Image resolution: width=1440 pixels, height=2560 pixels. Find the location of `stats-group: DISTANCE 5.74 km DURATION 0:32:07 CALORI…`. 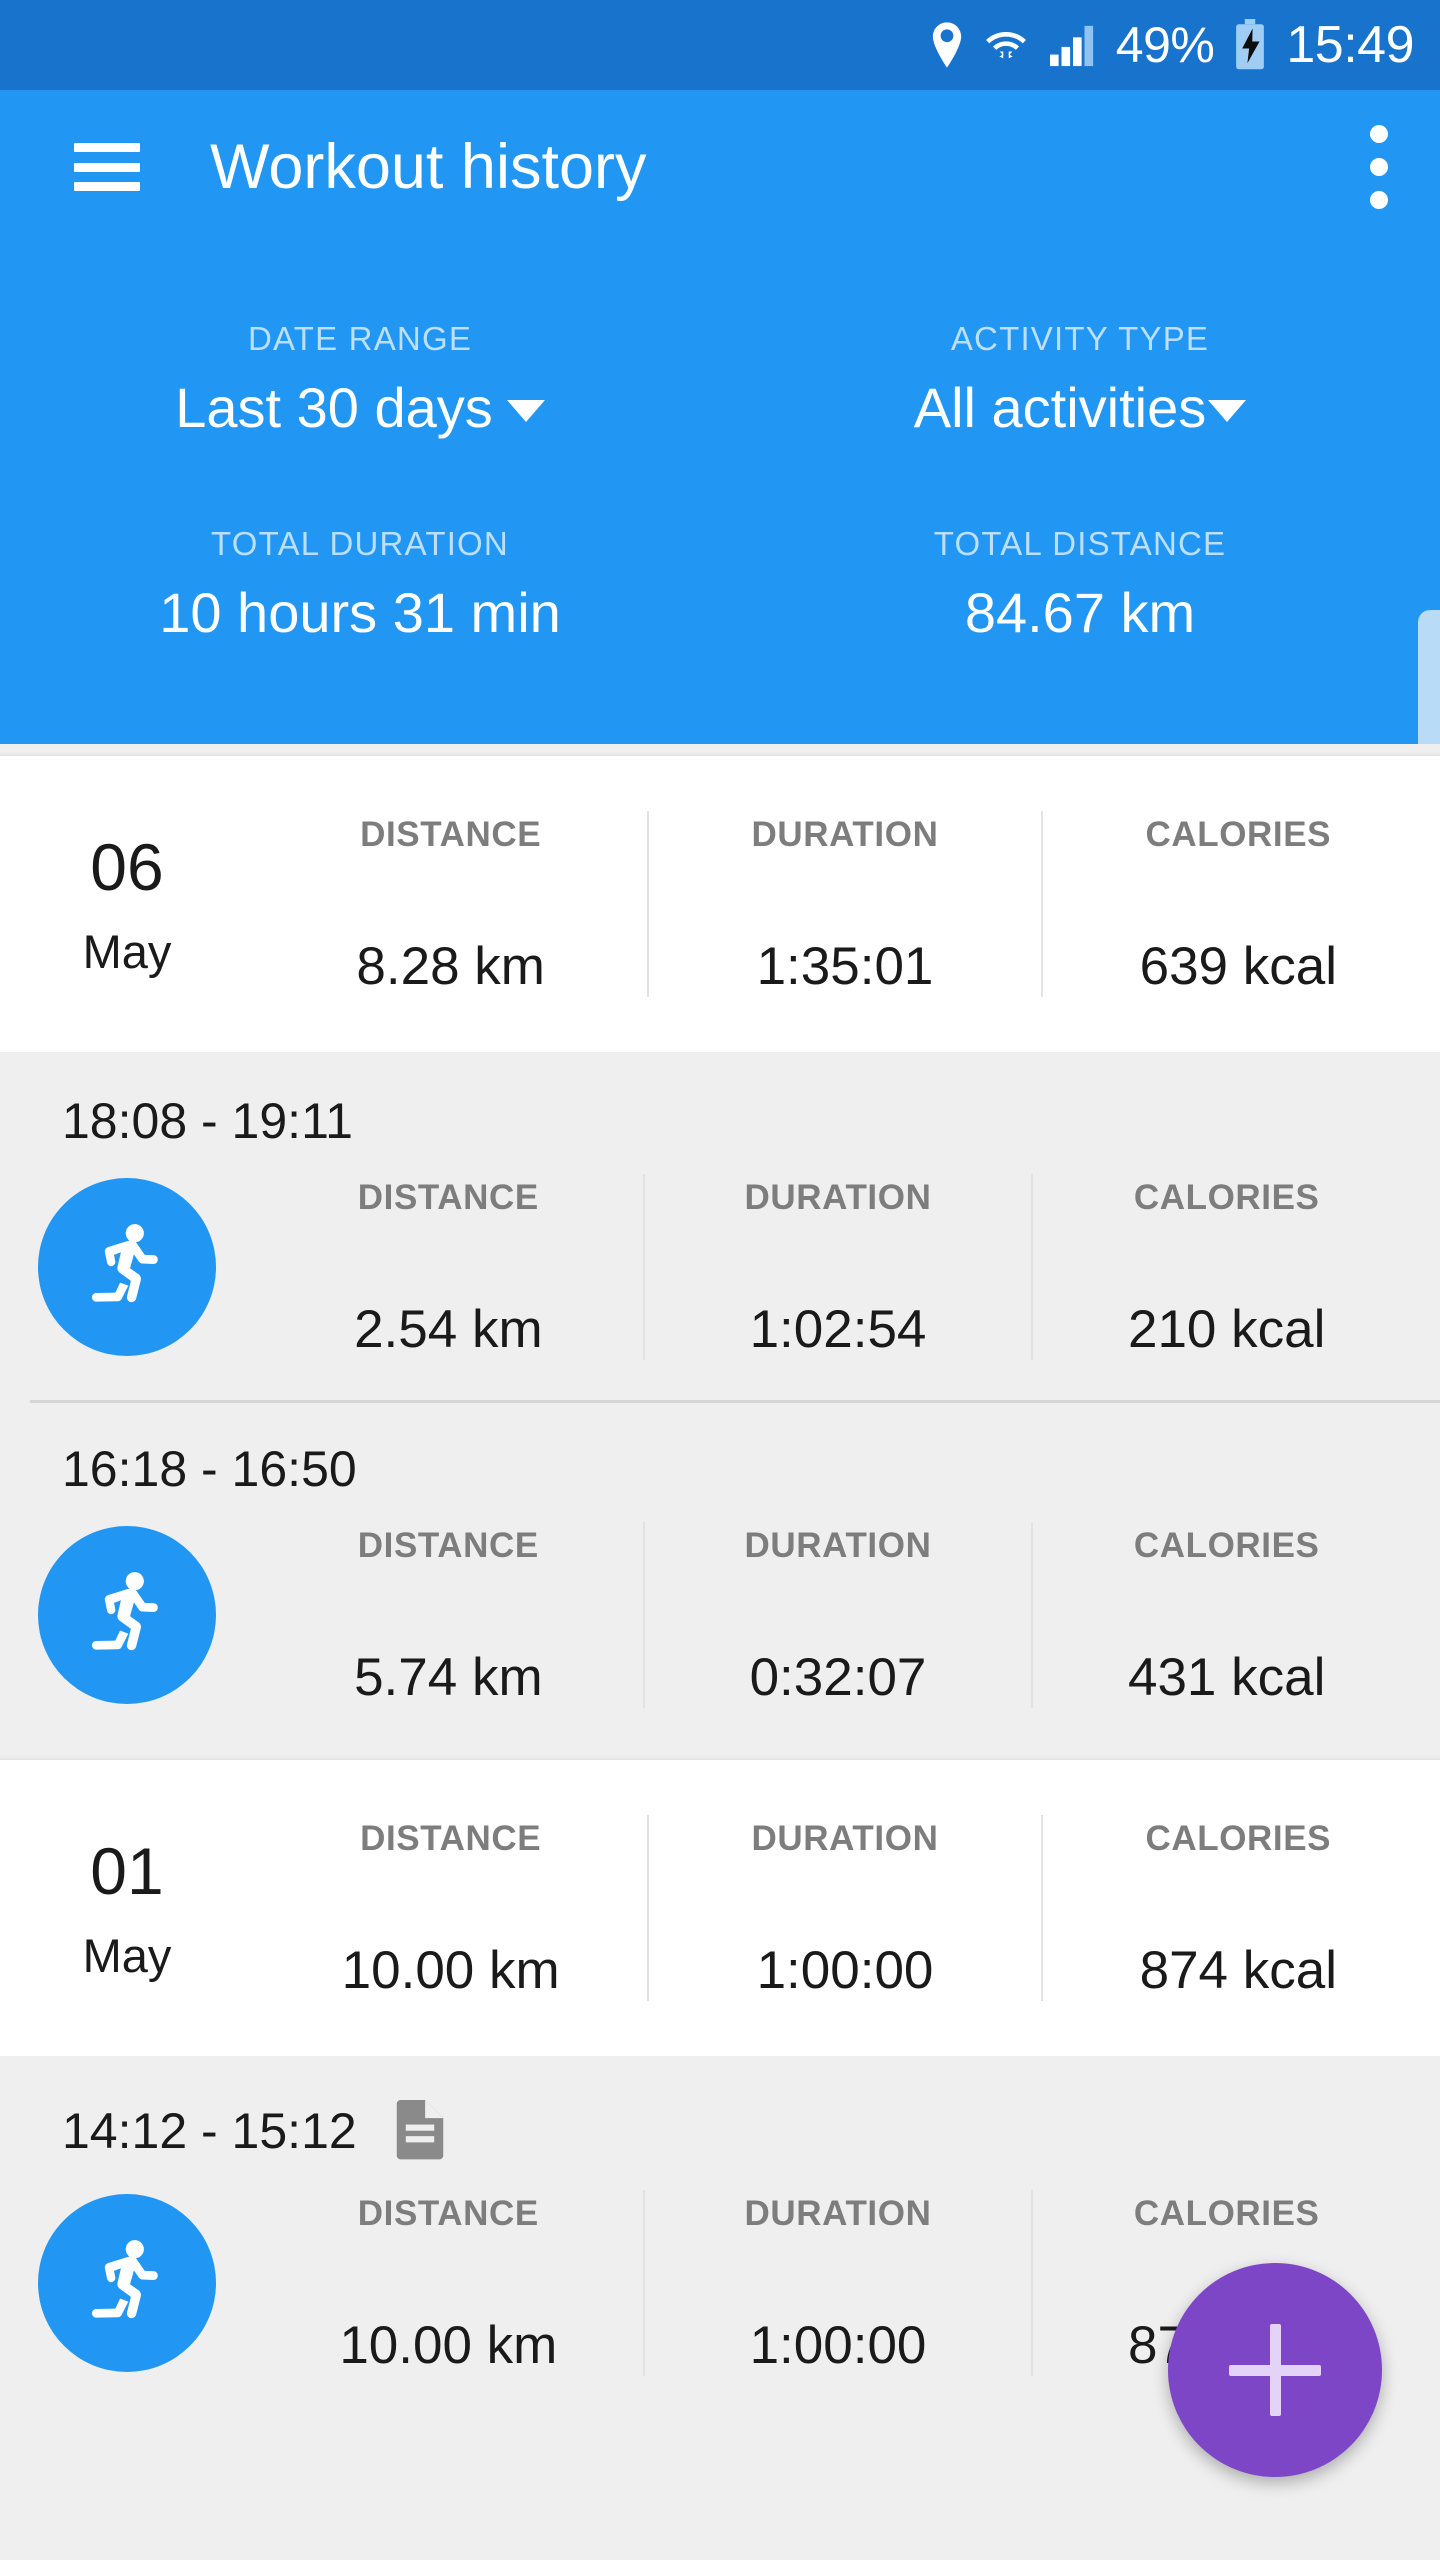

stats-group: DISTANCE 5.74 km DURATION 0:32:07 CALORI… is located at coordinates (837, 1615).